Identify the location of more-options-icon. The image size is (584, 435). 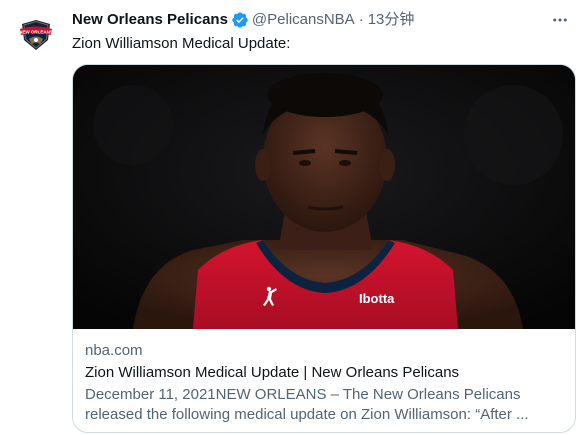
(560, 20).